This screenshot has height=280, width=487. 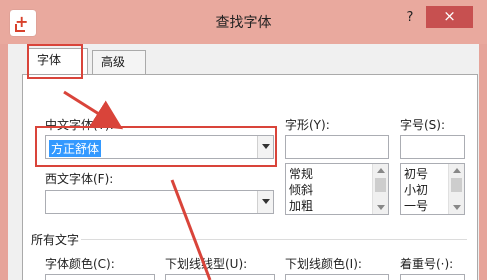 I want to click on size-option-yihao: 一号, so click(x=416, y=205).